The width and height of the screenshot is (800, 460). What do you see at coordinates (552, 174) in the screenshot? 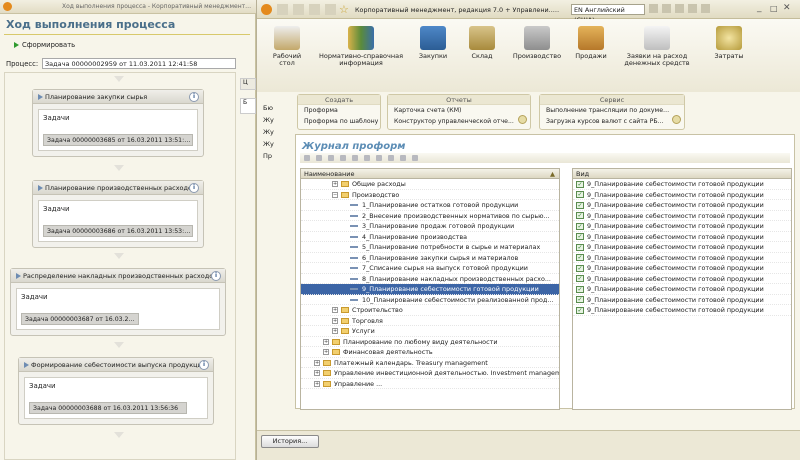
I see `sort-asc-icon: ▲` at bounding box center [552, 174].